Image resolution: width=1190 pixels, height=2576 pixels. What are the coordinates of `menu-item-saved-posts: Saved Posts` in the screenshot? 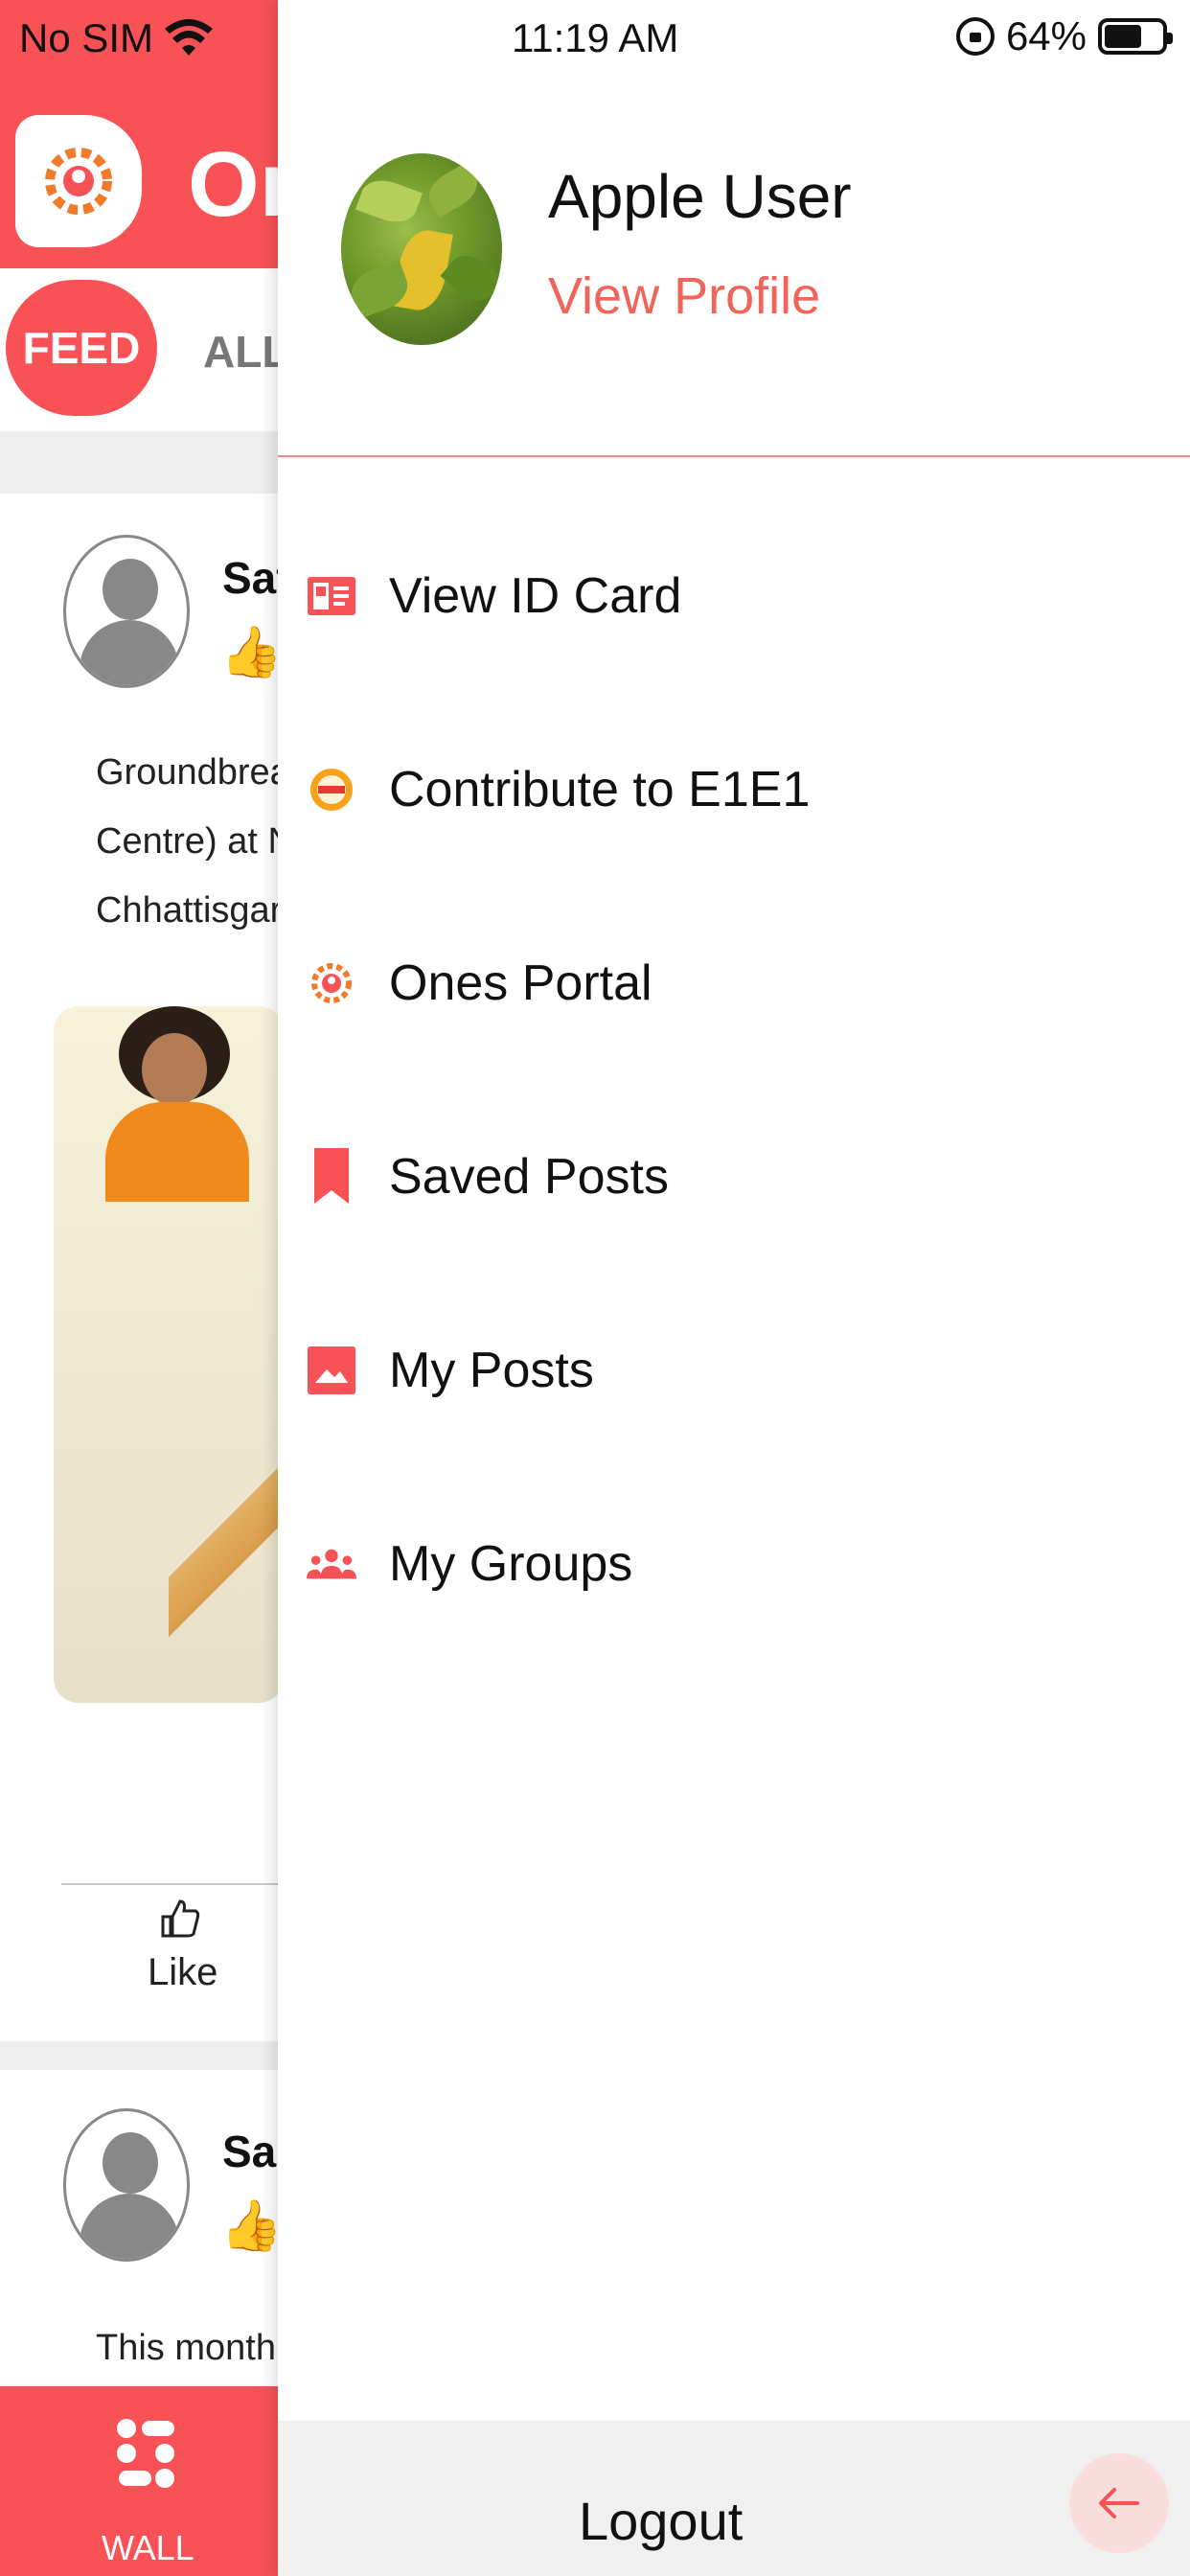 It's located at (734, 1176).